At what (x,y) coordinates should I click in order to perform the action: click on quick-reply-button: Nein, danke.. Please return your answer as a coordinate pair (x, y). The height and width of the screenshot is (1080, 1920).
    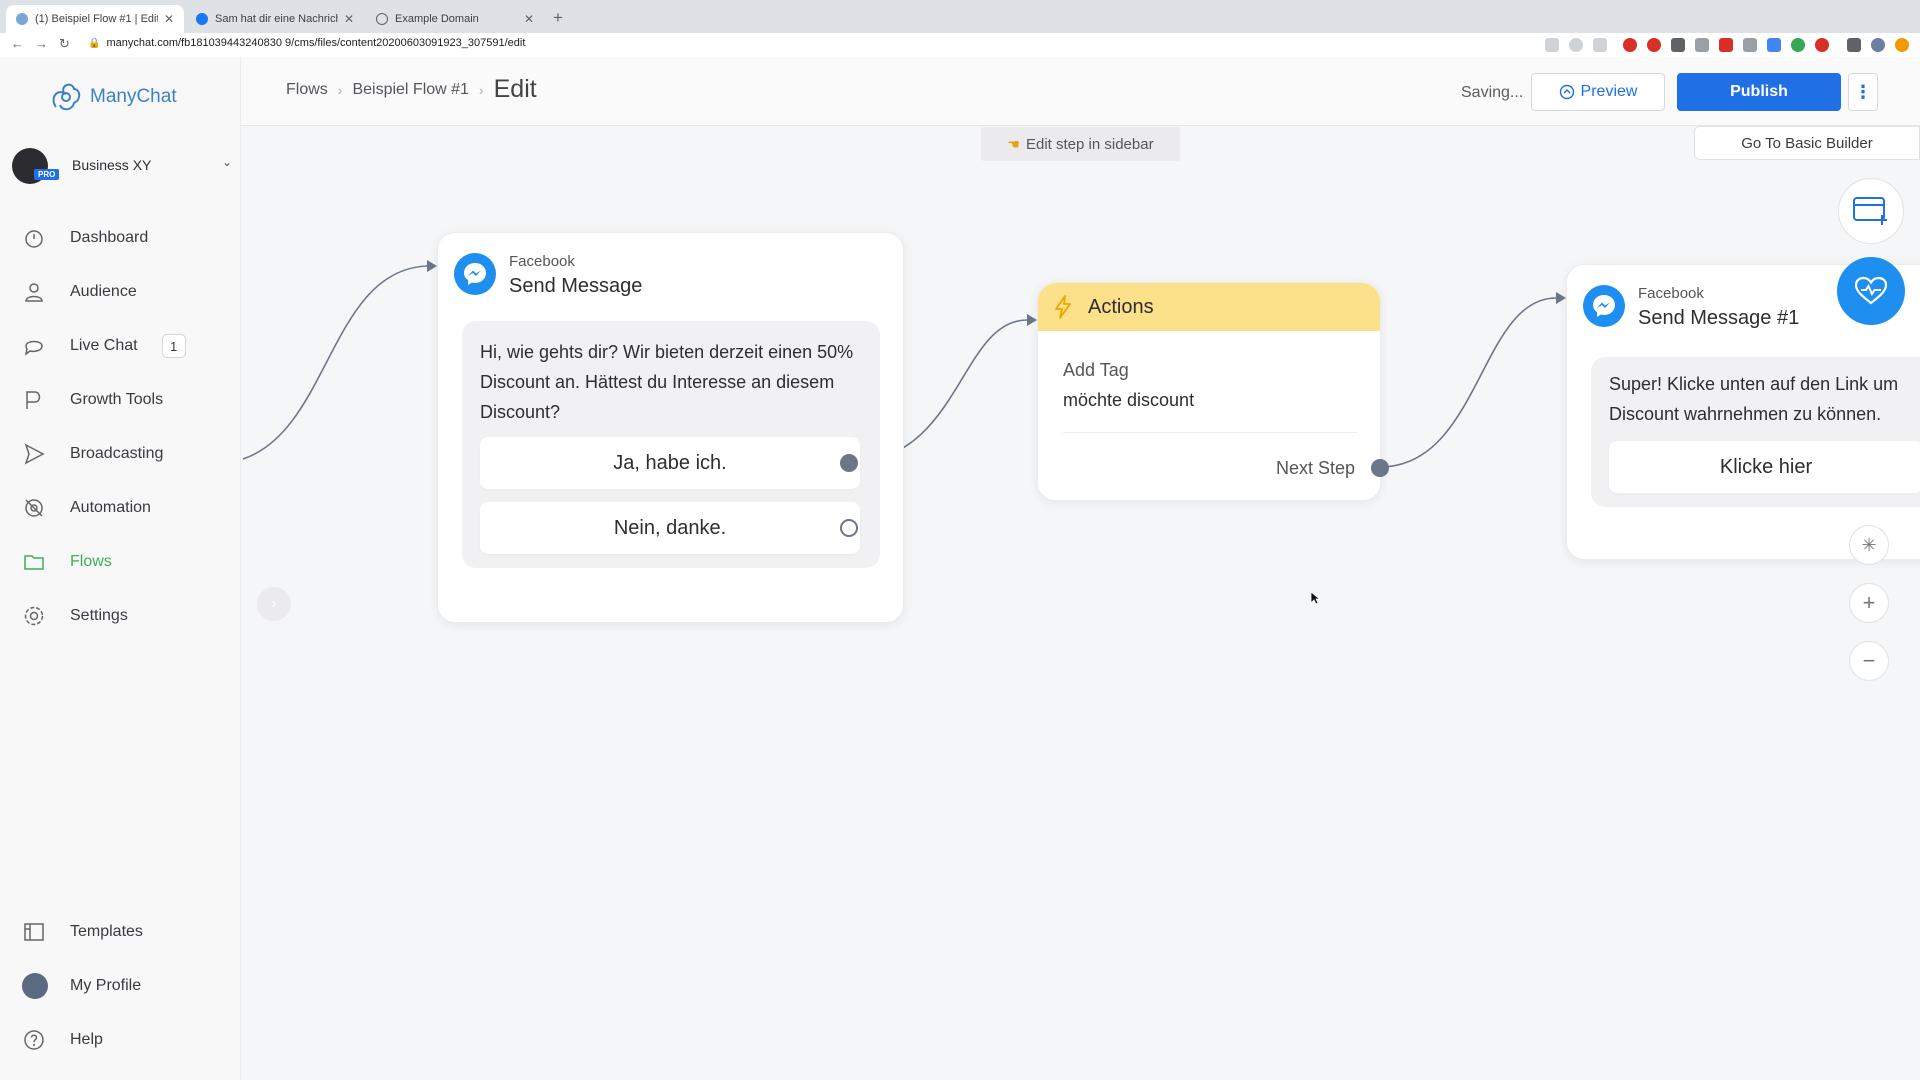
    Looking at the image, I should click on (670, 528).